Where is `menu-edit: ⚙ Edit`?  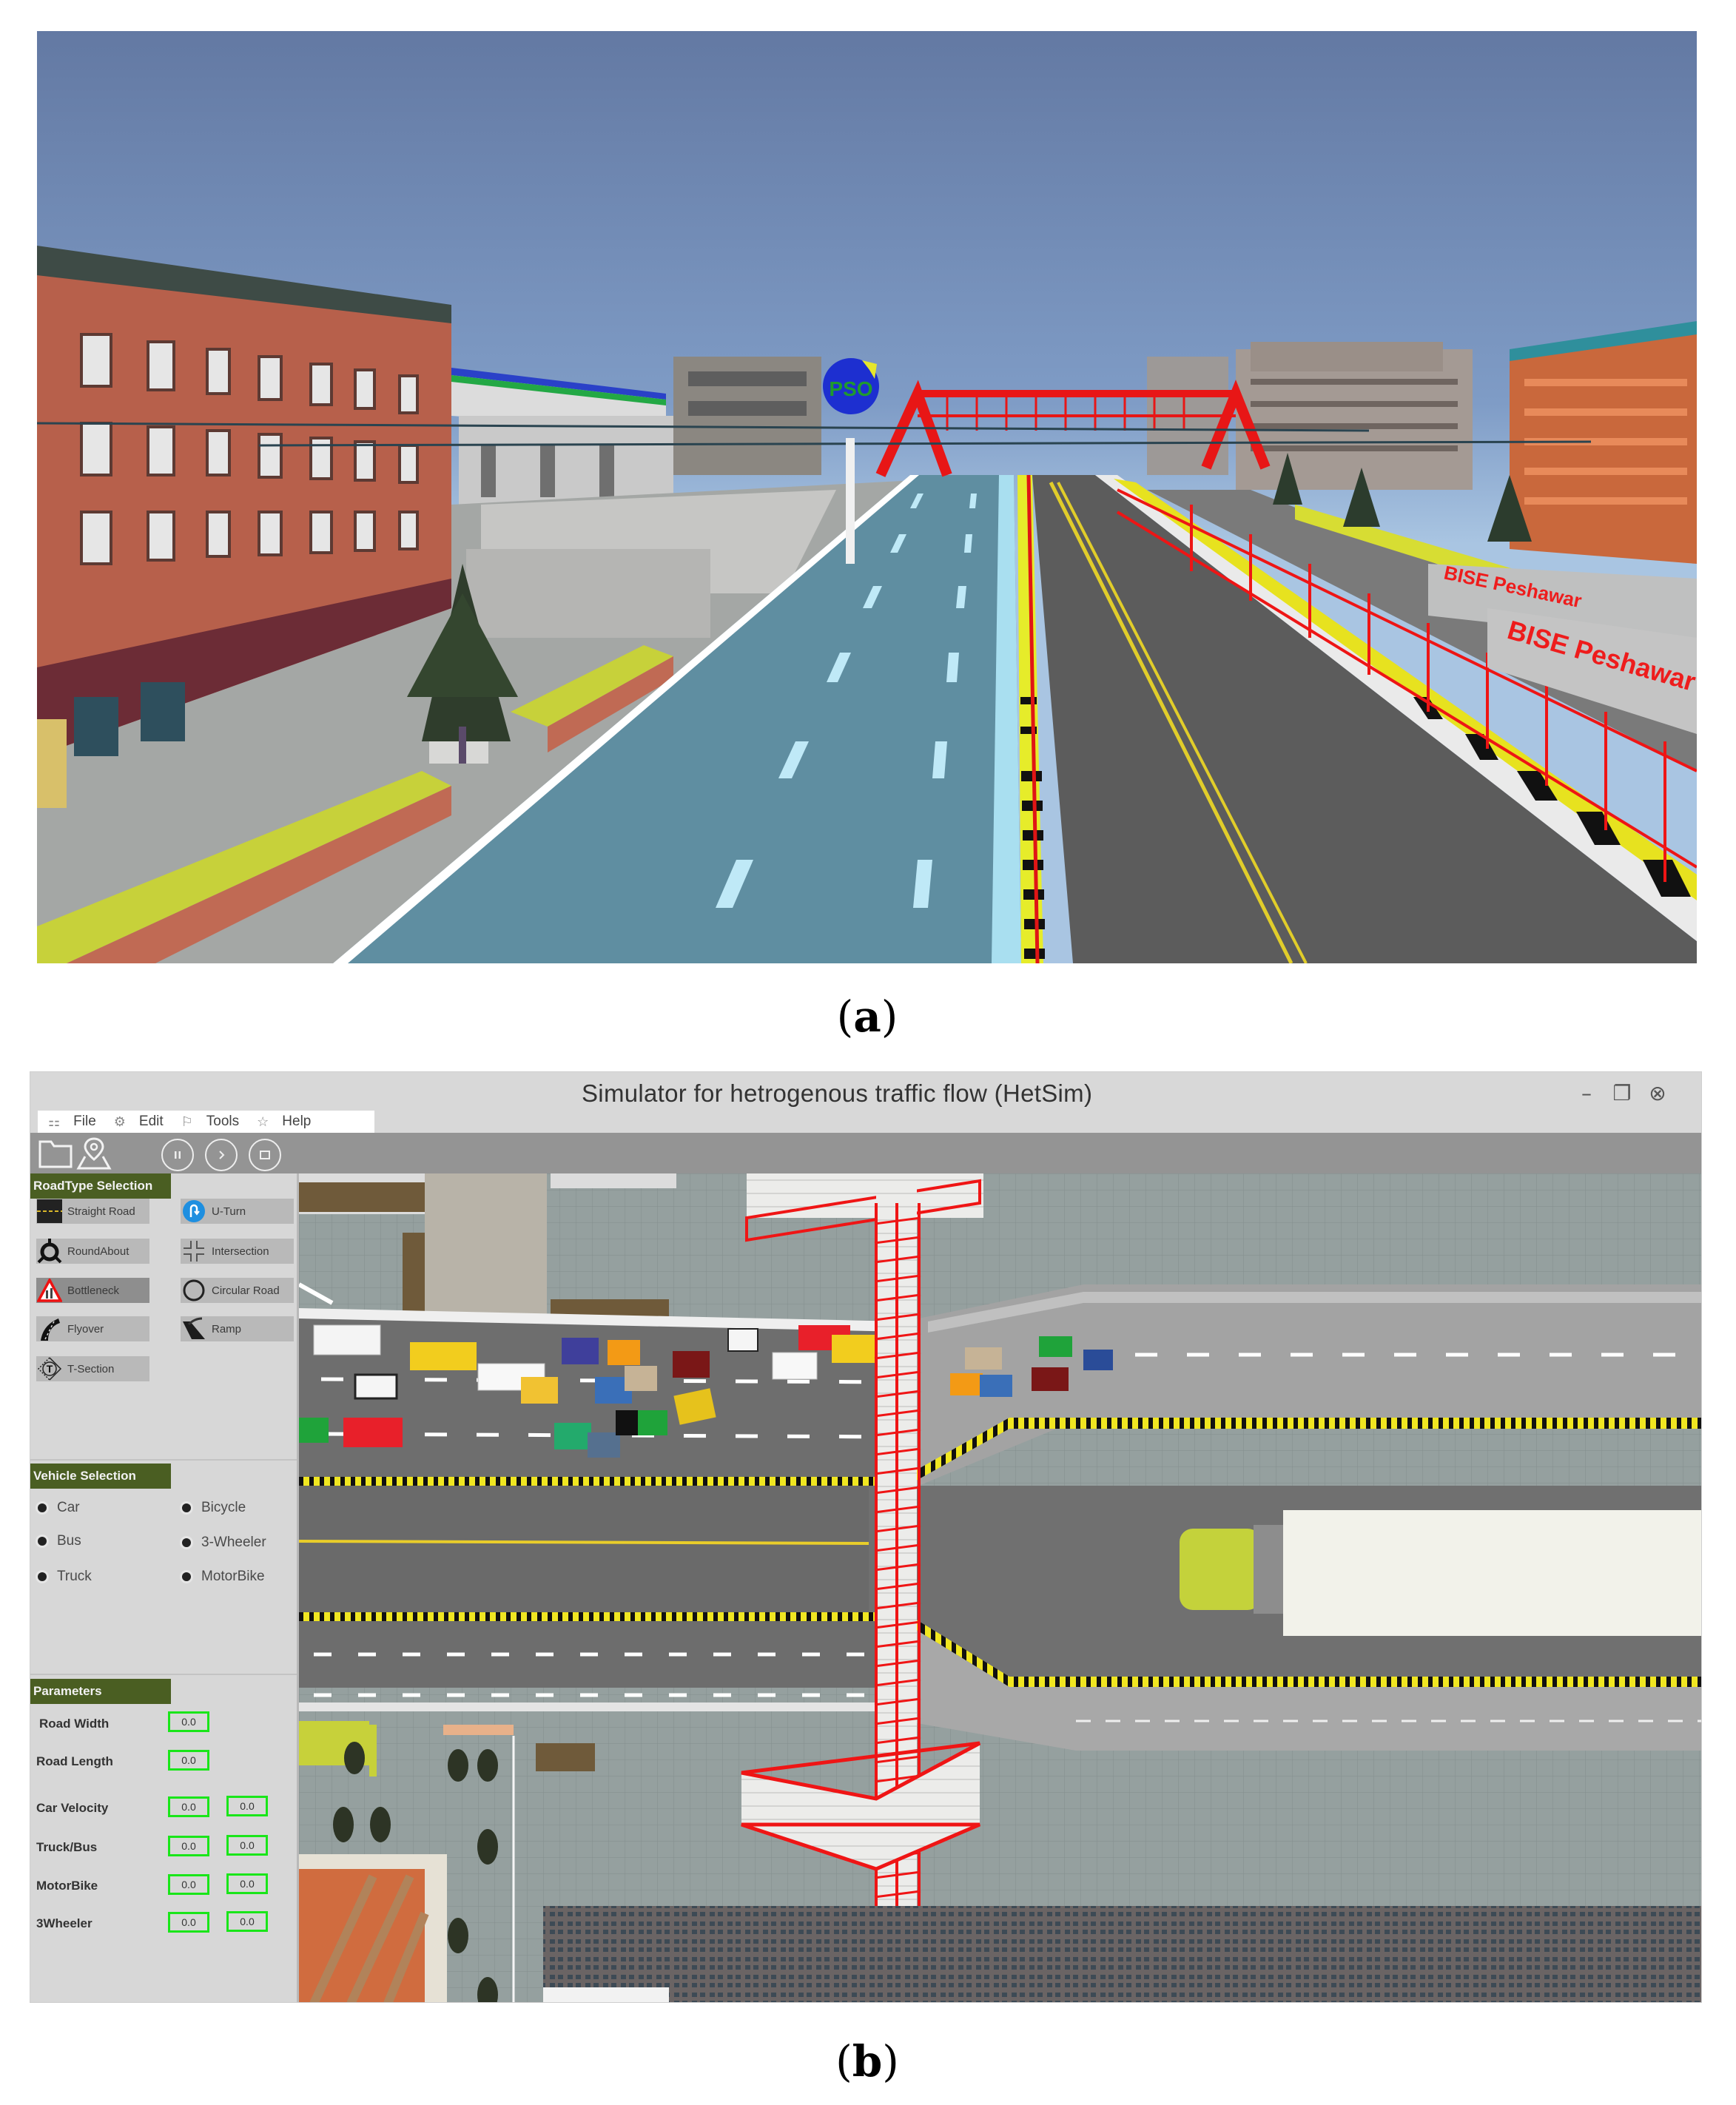
menu-edit: ⚙ Edit is located at coordinates (139, 1122).